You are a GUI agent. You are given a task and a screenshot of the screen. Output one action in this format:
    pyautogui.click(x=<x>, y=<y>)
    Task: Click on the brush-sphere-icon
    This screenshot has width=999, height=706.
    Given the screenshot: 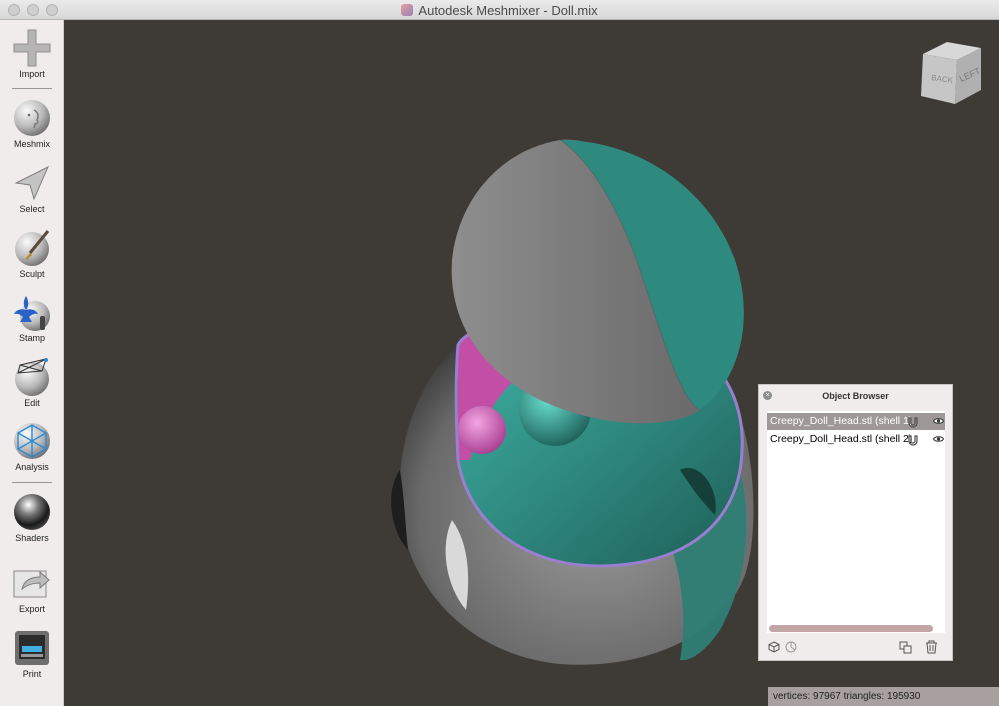 What is the action you would take?
    pyautogui.click(x=32, y=248)
    